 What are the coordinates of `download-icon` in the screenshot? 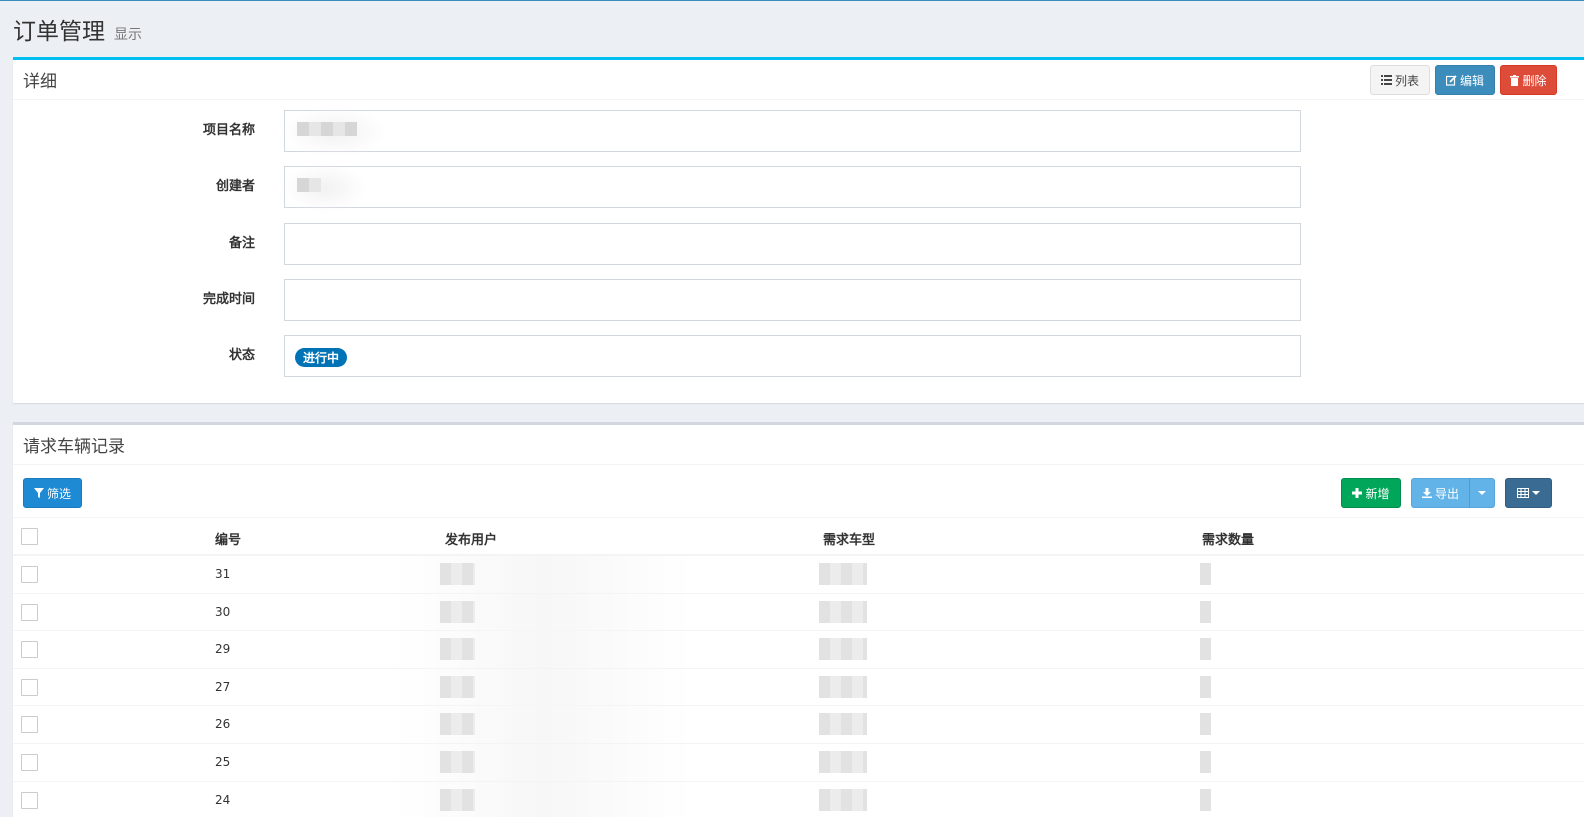 It's located at (1426, 493).